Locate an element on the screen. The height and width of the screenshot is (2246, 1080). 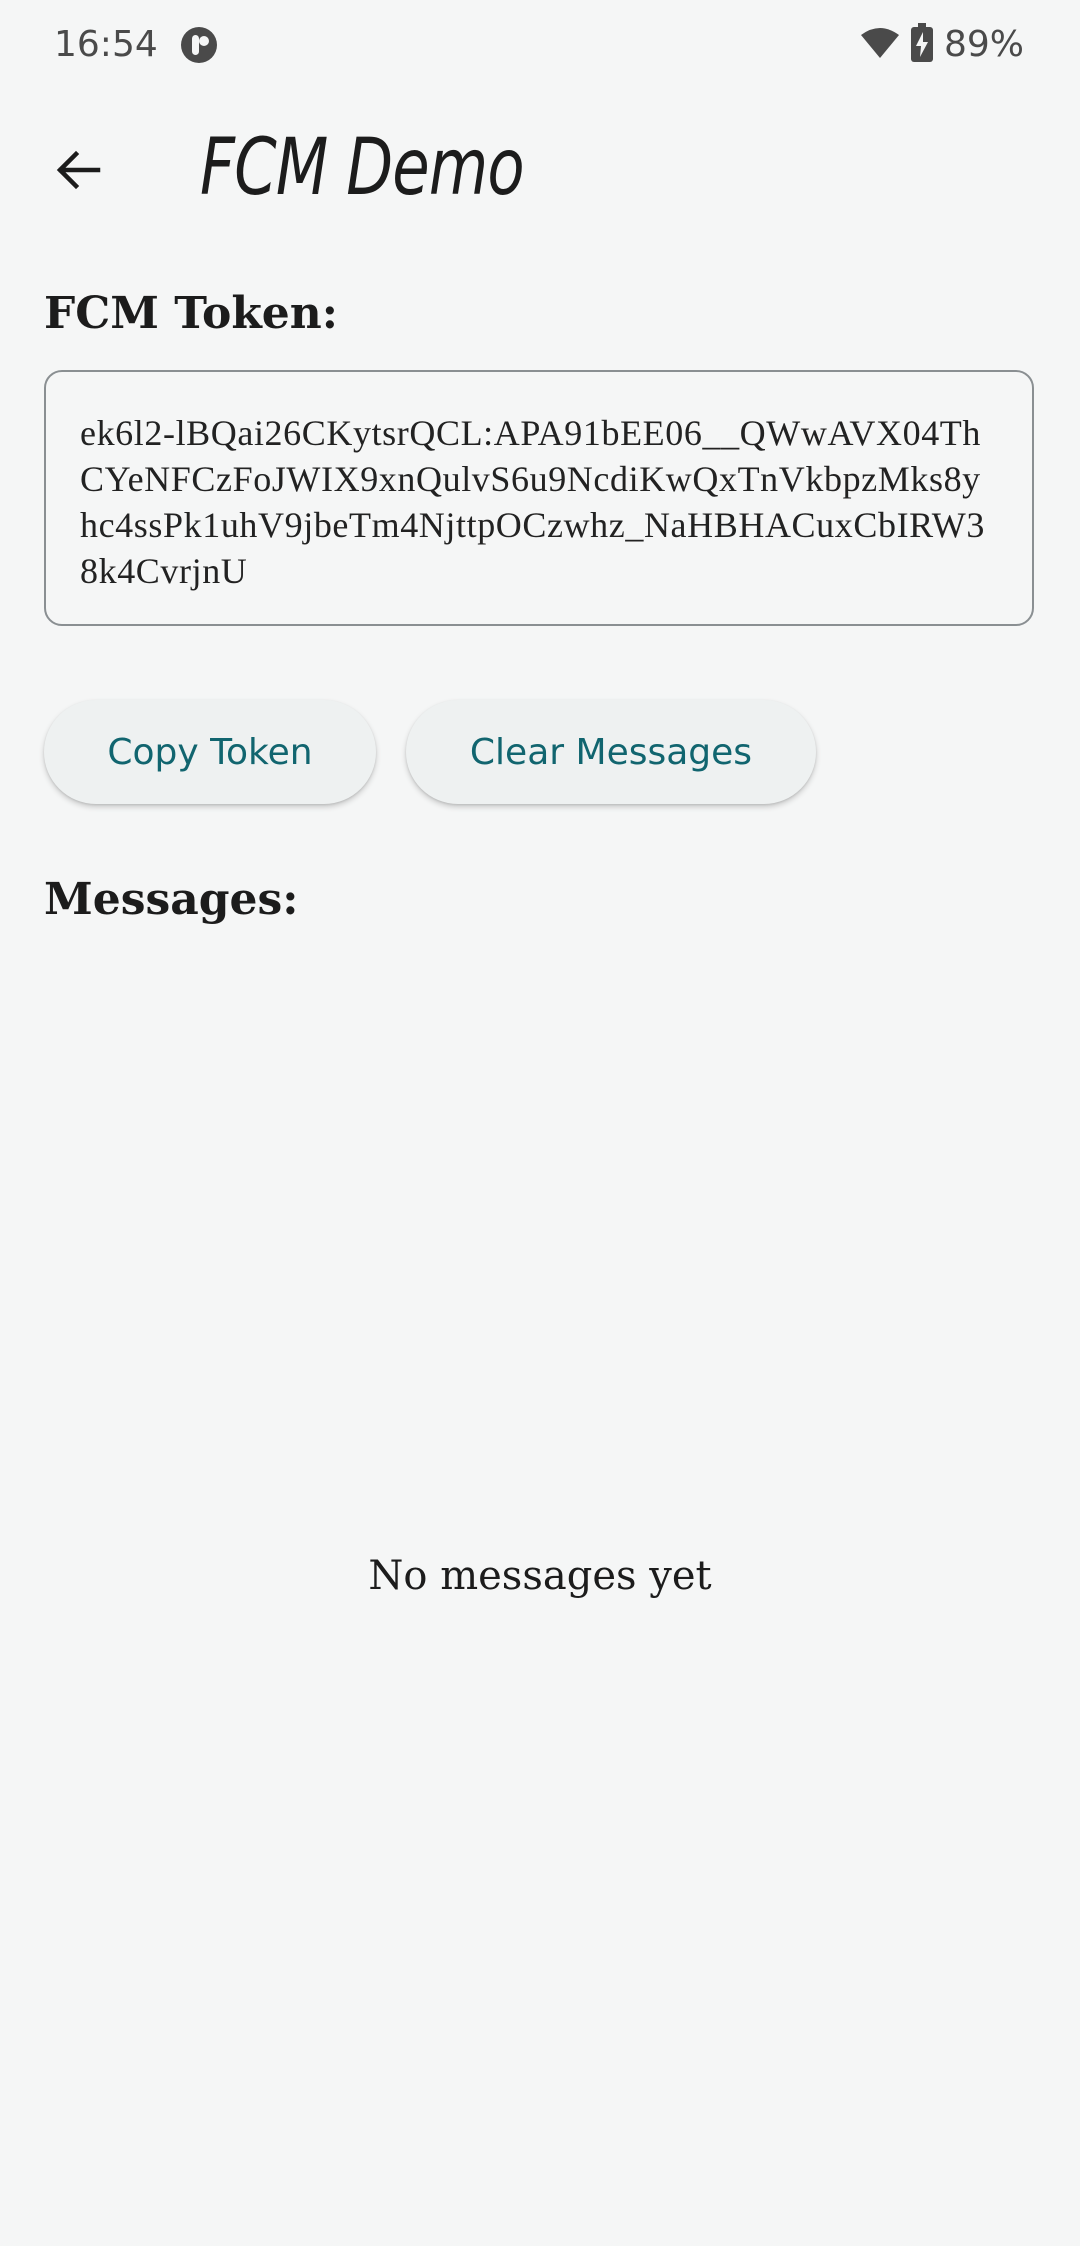
battery-charging-icon is located at coordinates (922, 45).